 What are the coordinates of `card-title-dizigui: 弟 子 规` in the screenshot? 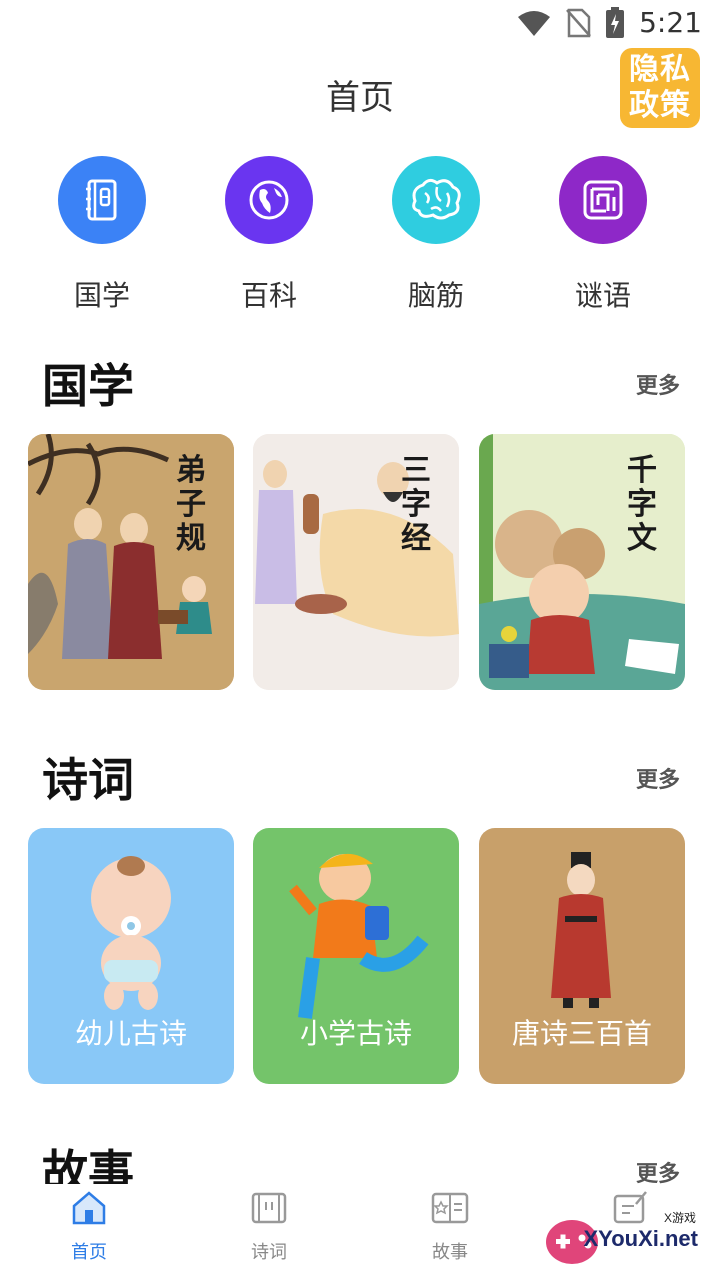 It's located at (191, 505).